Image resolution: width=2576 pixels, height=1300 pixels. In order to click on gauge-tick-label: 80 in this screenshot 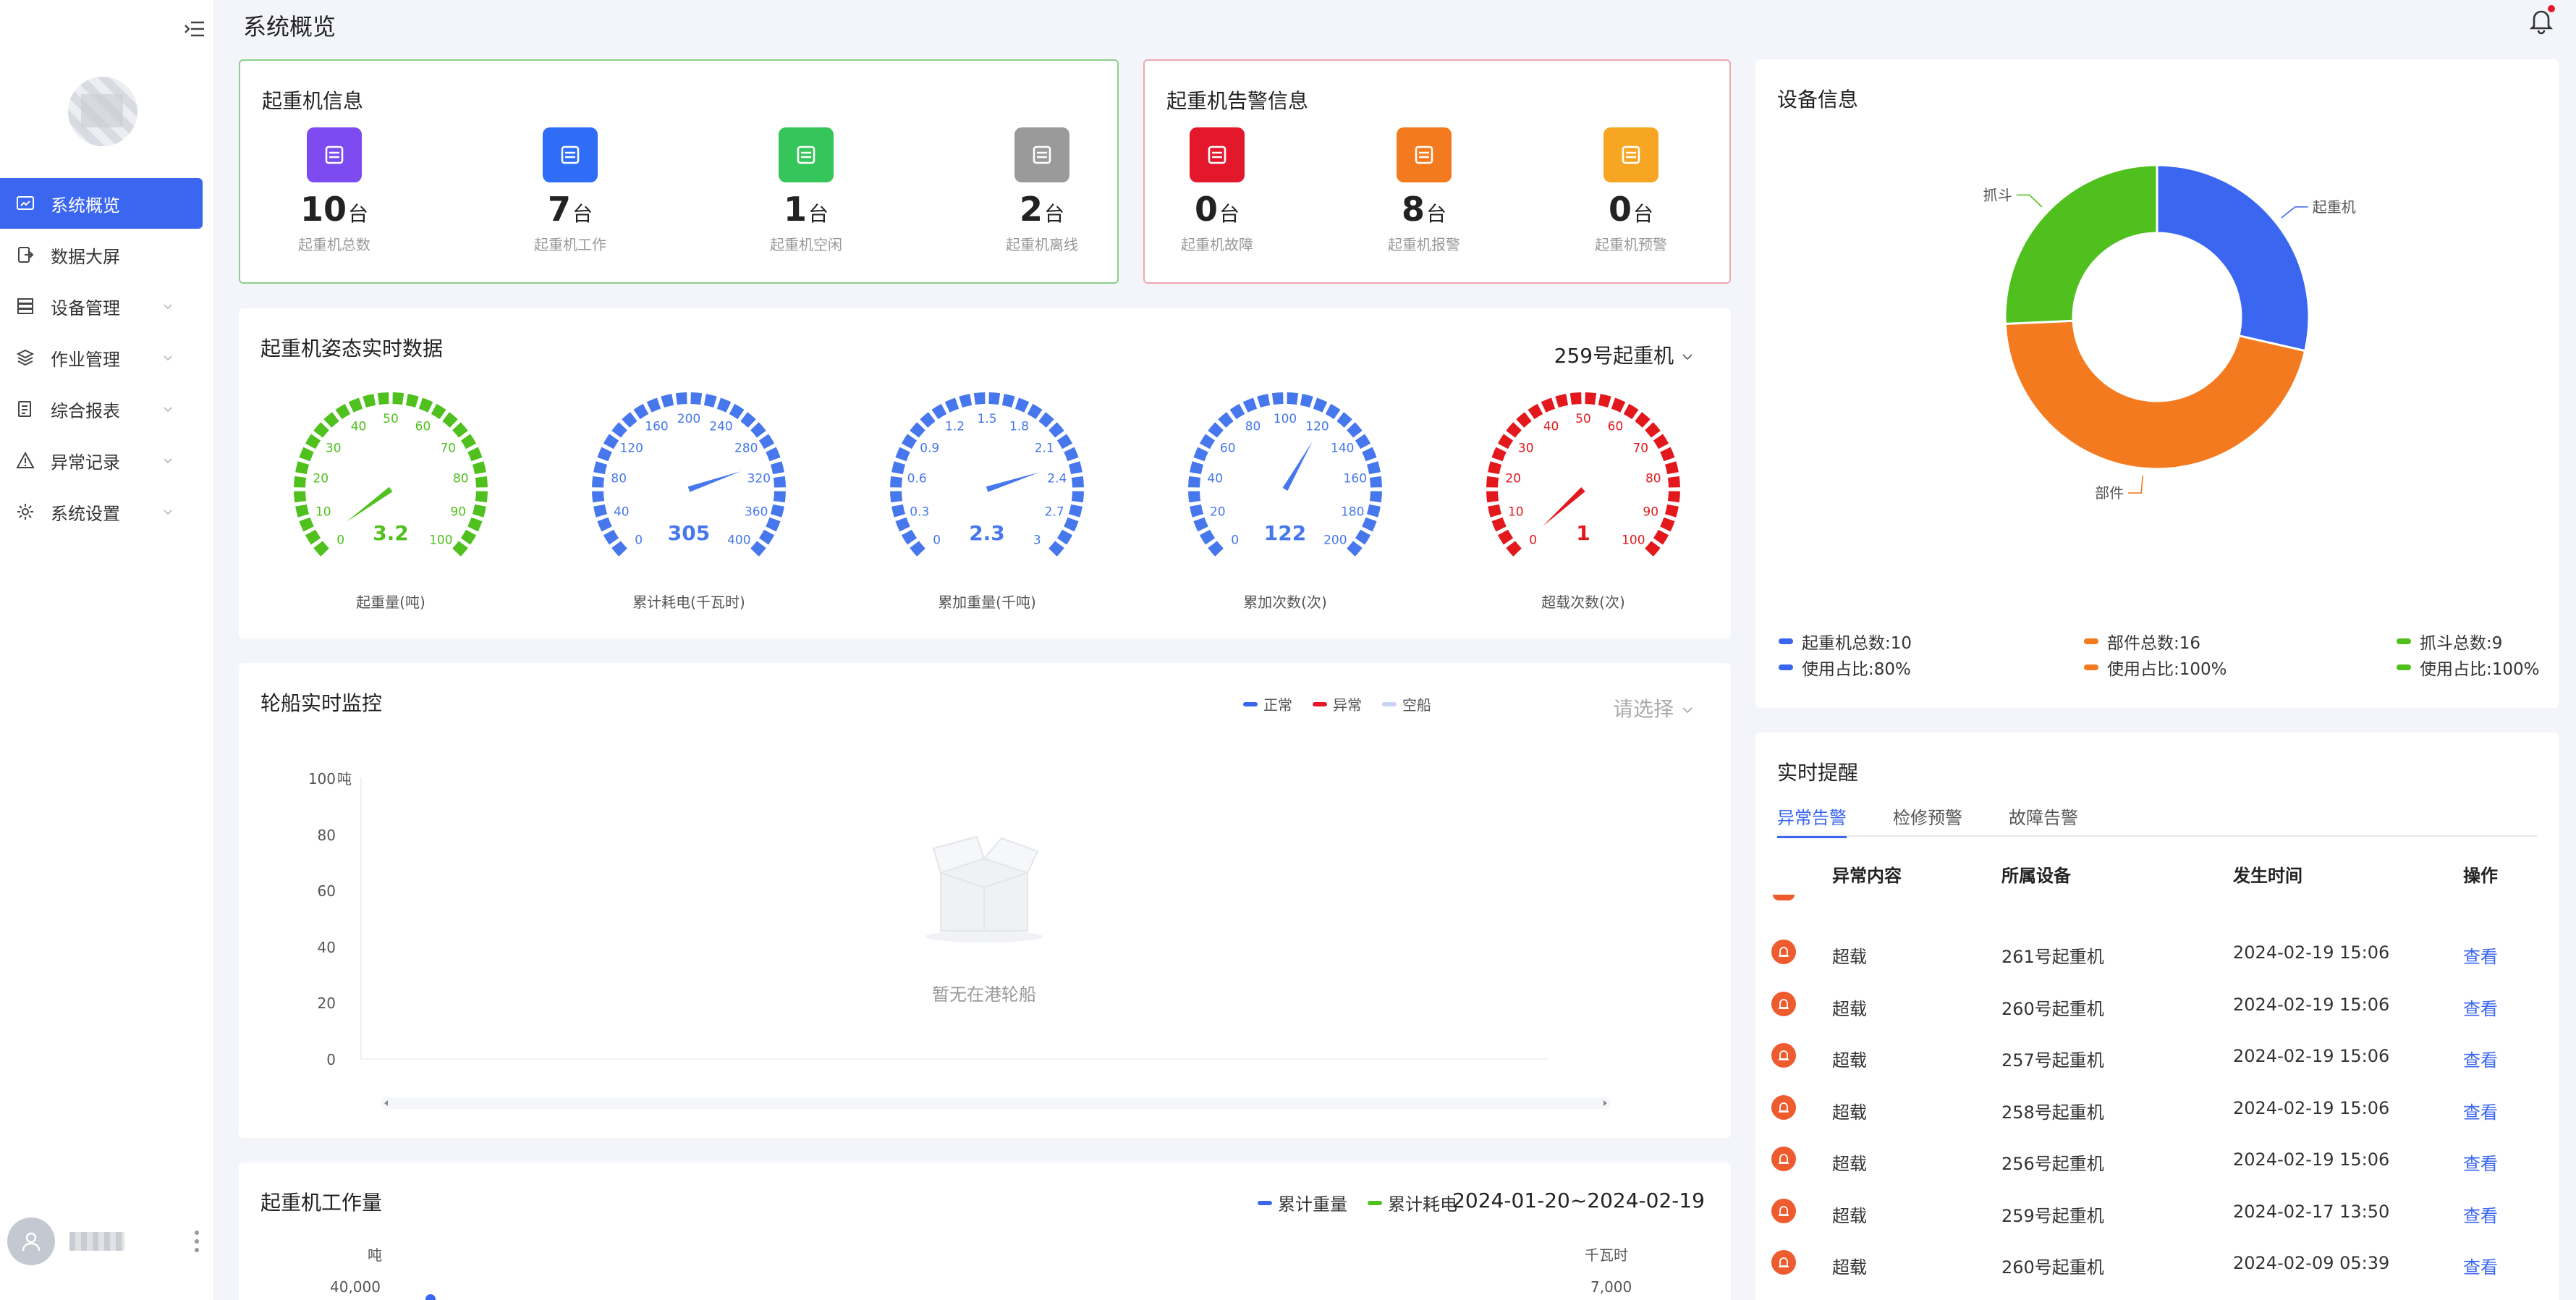, I will do `click(619, 479)`.